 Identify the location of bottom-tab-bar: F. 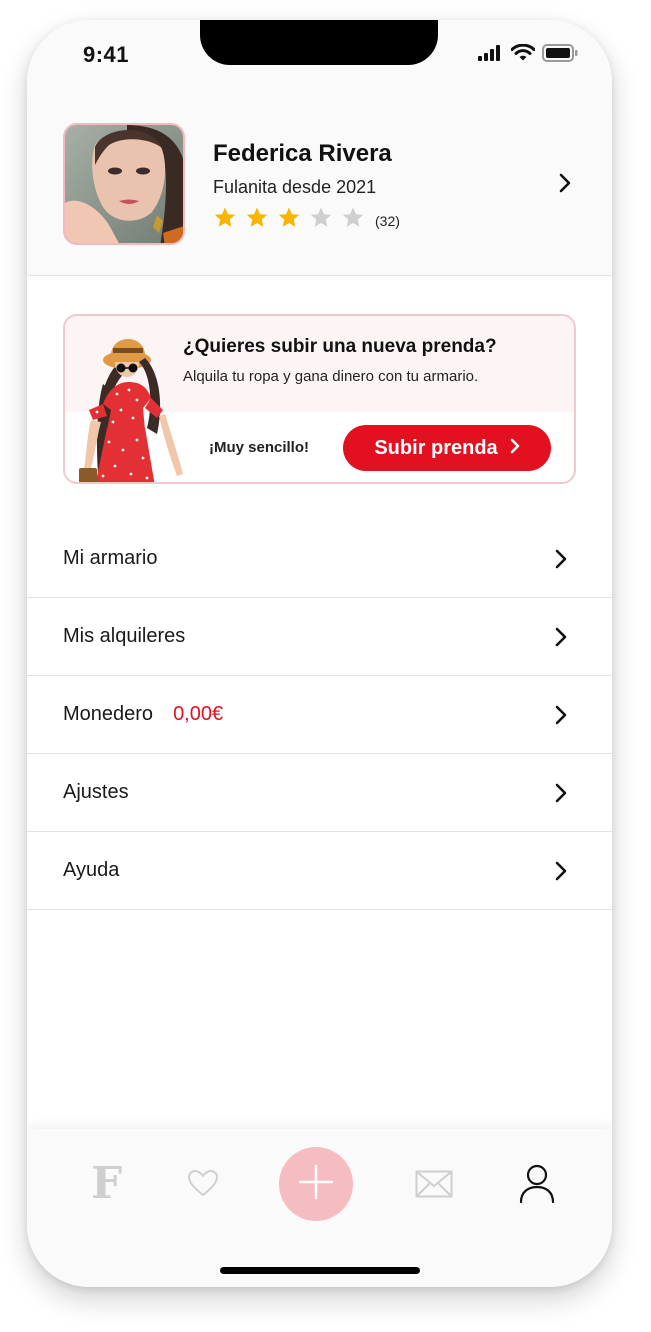
(319, 1208).